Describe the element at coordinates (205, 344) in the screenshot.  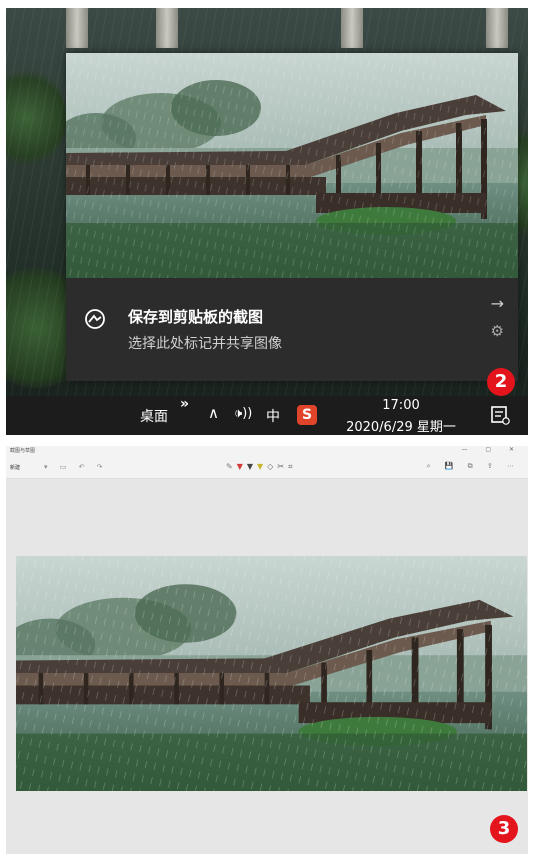
I see `toast-subtitle: 选择此处标记并共享图像` at that location.